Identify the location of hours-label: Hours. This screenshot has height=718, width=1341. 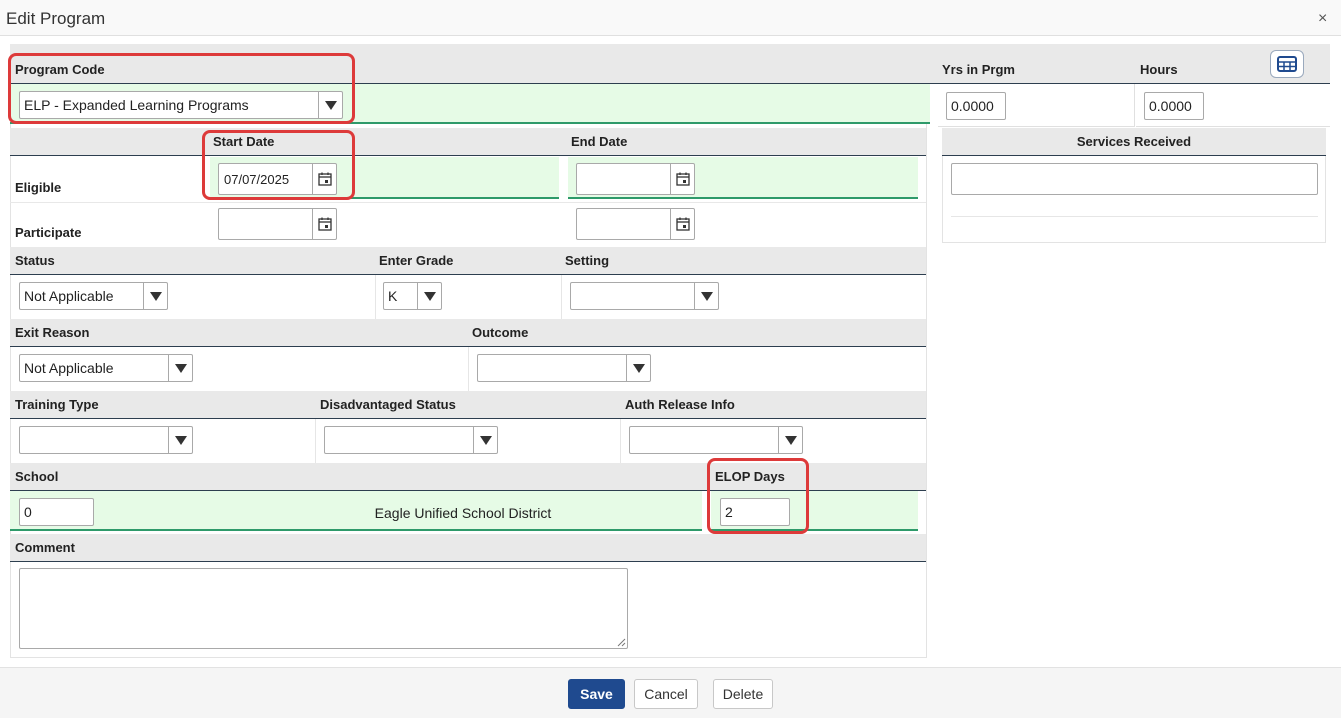
(1159, 69).